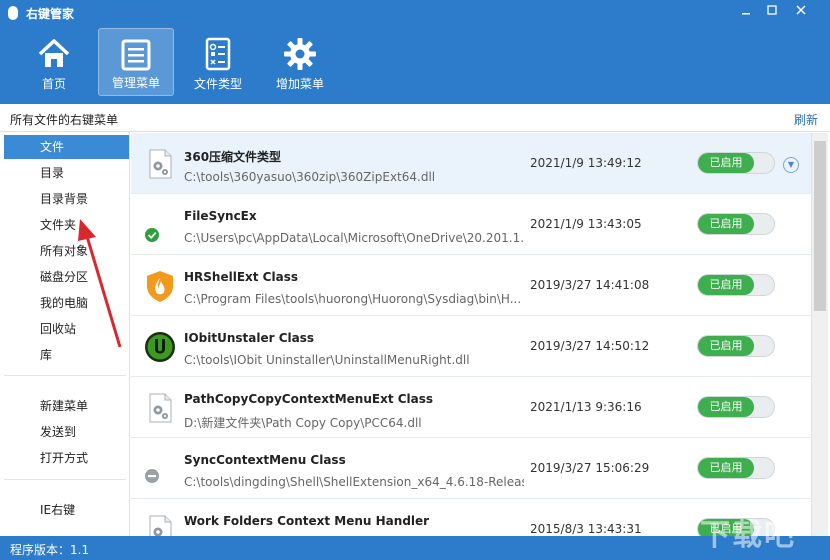 The image size is (830, 560). Describe the element at coordinates (217, 84) in the screenshot. I see `toolbar-file-type-label: 文件类型` at that location.